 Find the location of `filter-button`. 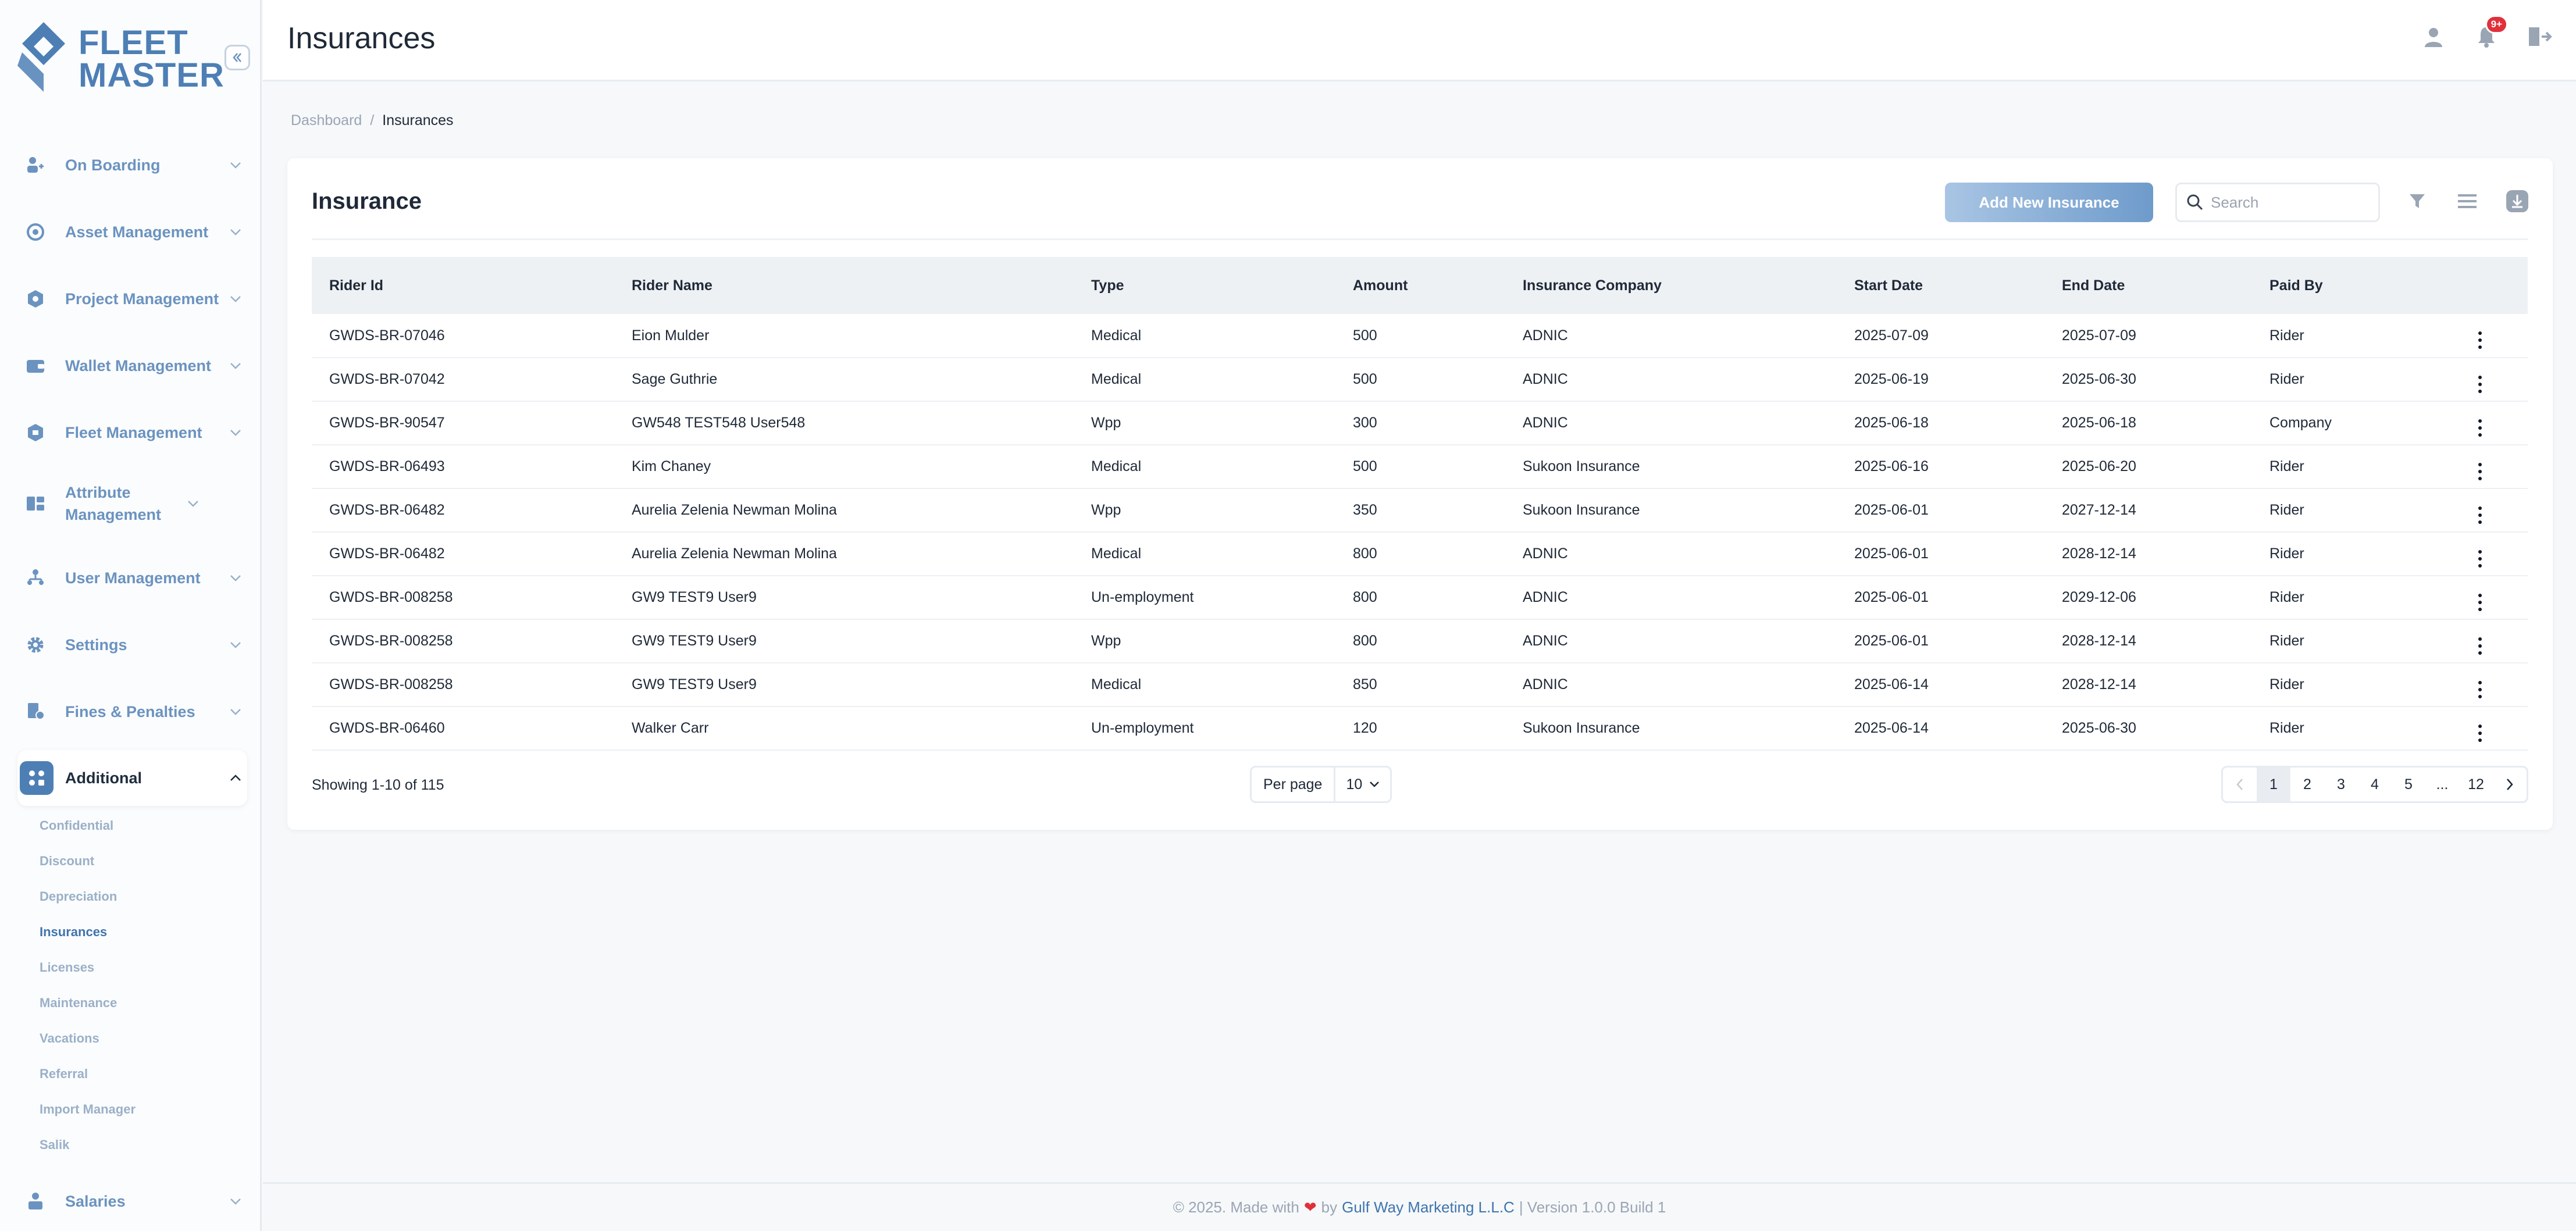

filter-button is located at coordinates (2417, 201).